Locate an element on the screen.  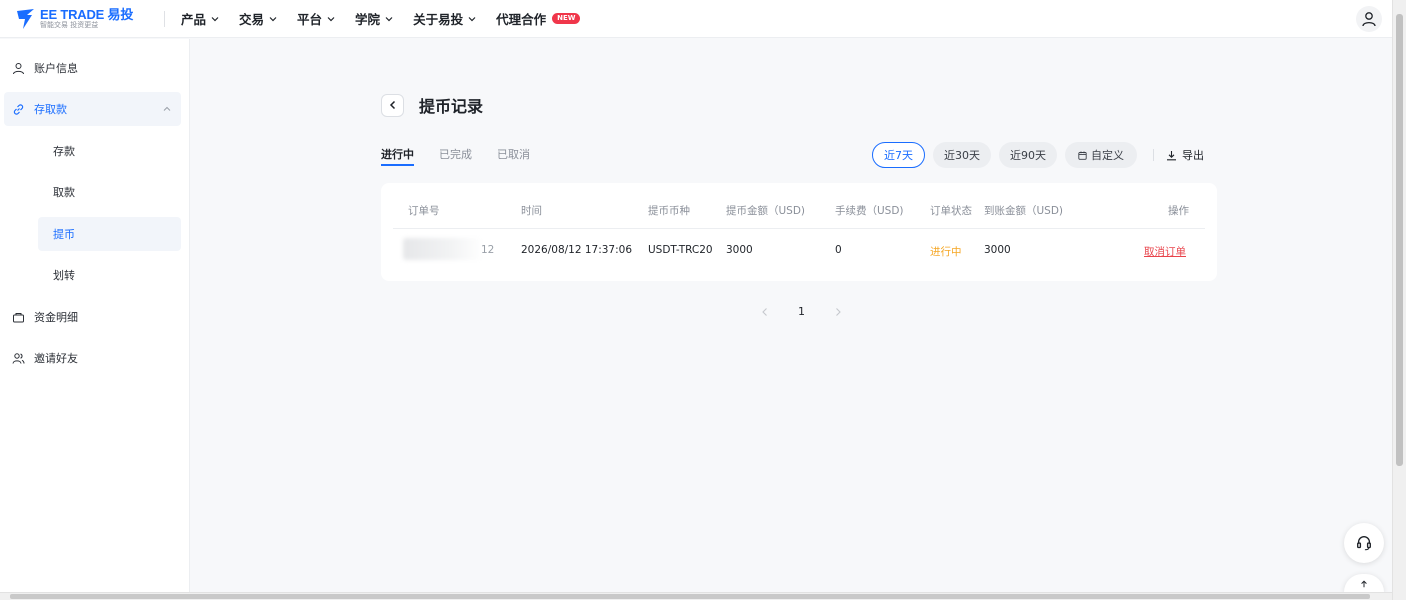
export-button: 导出 is located at coordinates (1185, 155).